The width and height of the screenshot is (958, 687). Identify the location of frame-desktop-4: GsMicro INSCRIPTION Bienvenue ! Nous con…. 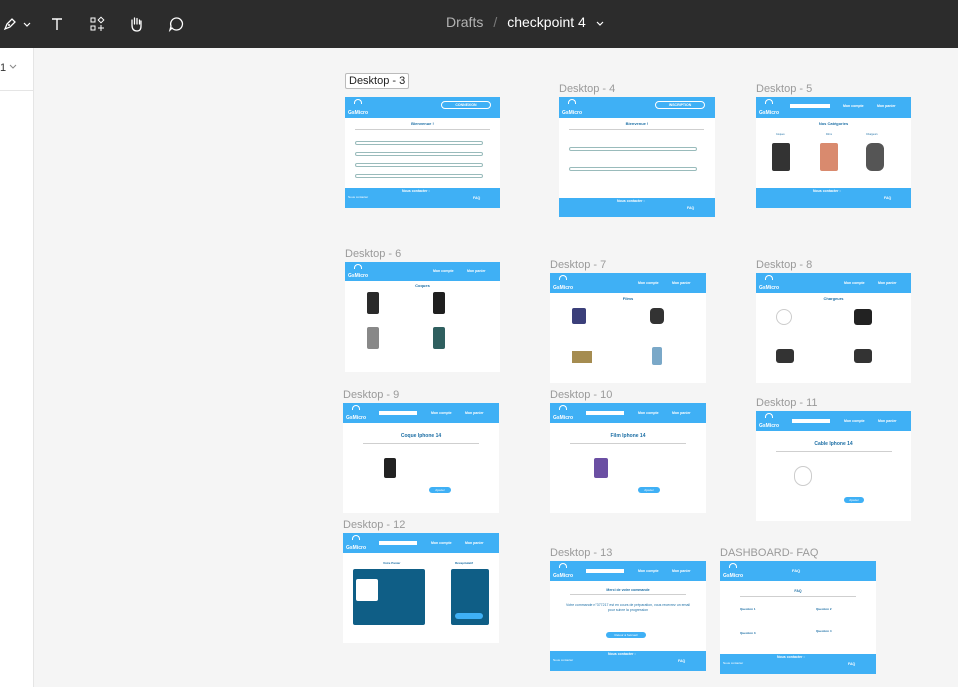
(637, 157).